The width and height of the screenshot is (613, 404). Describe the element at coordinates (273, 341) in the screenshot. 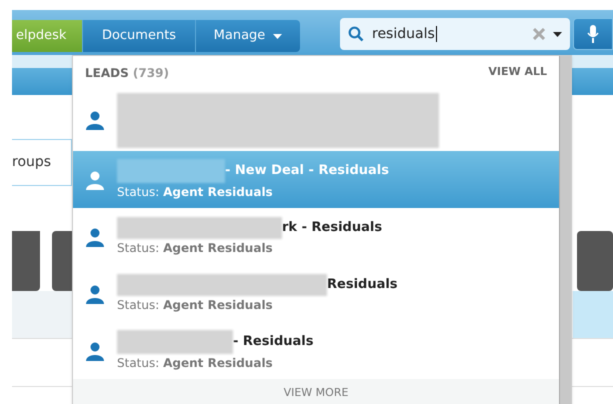

I see `lead-title: - Residuals` at that location.